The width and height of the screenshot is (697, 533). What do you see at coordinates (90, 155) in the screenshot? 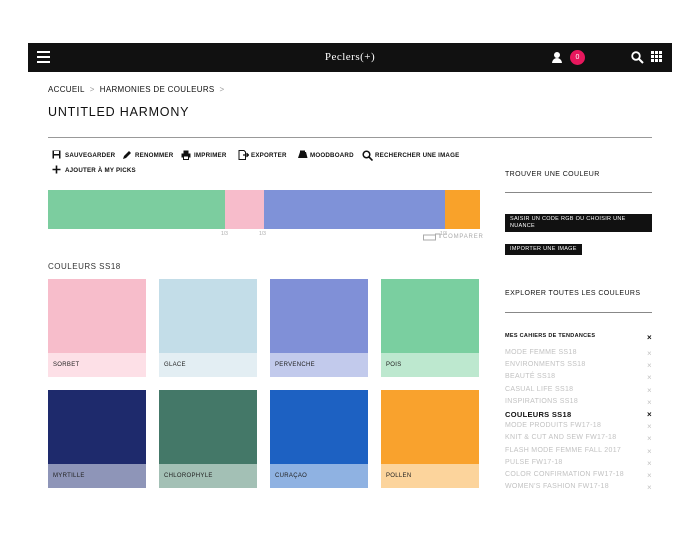
I see `save-label: SAUVEGARDER` at bounding box center [90, 155].